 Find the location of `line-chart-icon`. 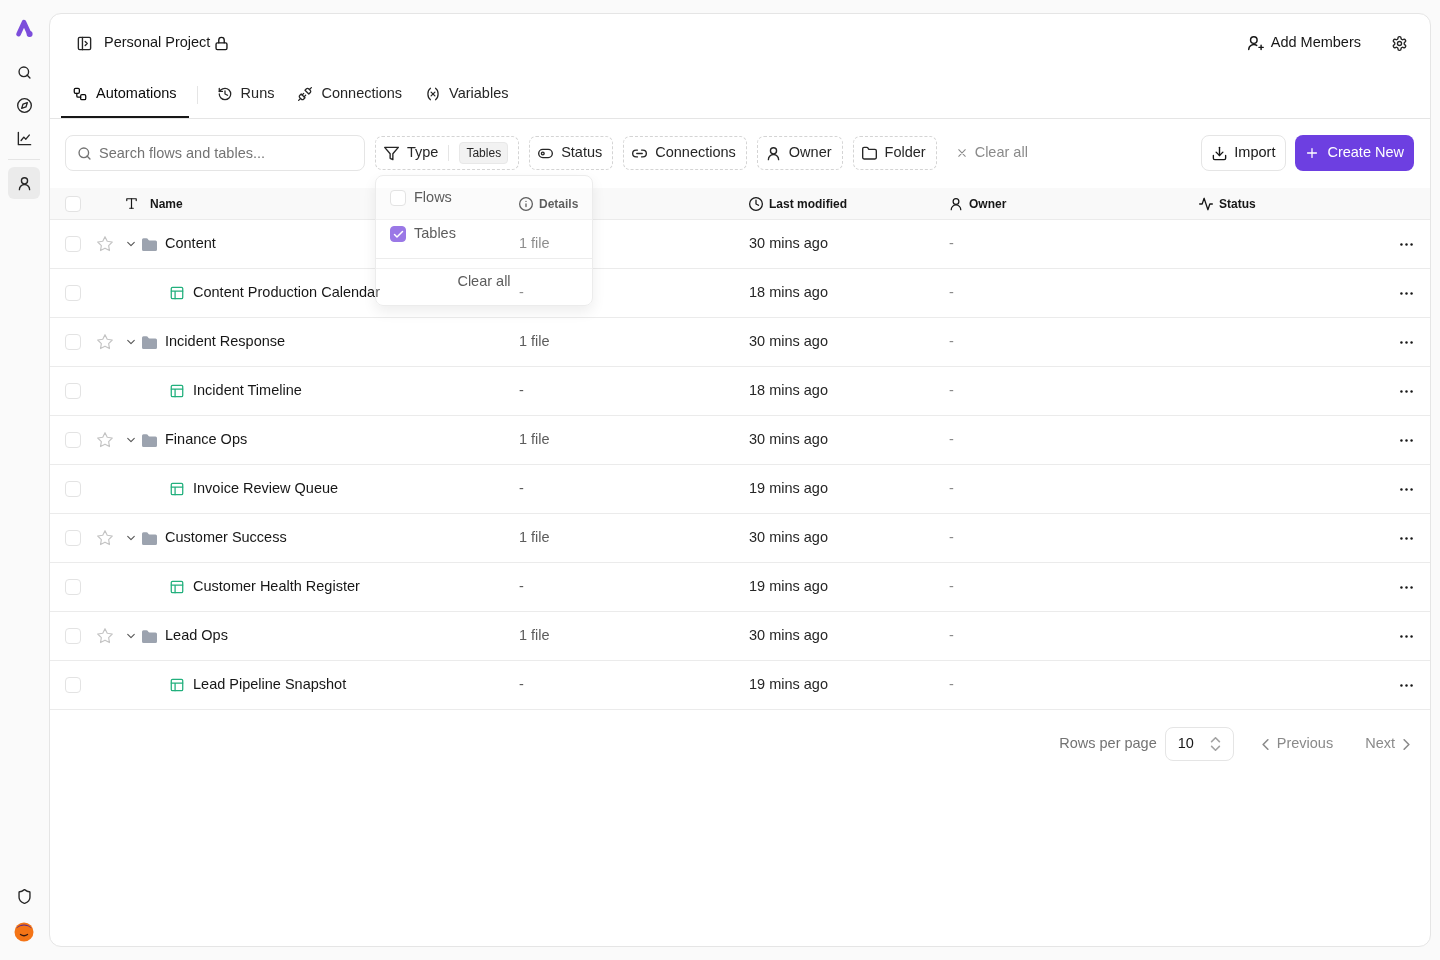

line-chart-icon is located at coordinates (24, 138).